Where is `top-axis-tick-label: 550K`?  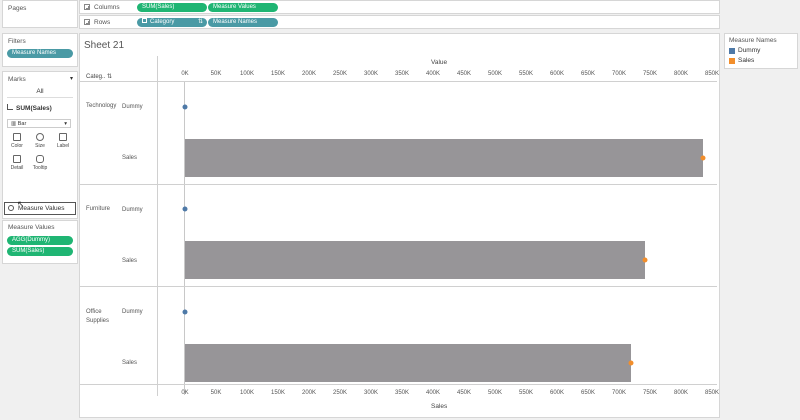
top-axis-tick-label: 550K is located at coordinates (526, 74).